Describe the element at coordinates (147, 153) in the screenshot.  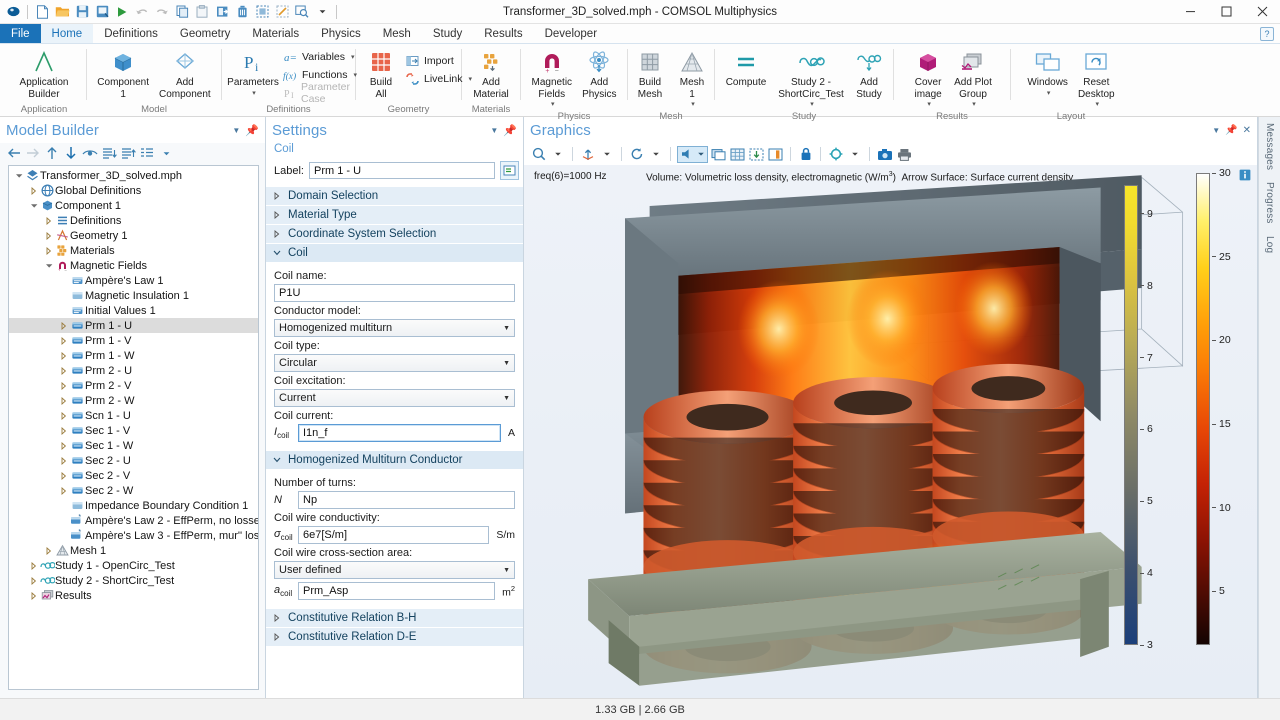
I see `node-list-icon` at that location.